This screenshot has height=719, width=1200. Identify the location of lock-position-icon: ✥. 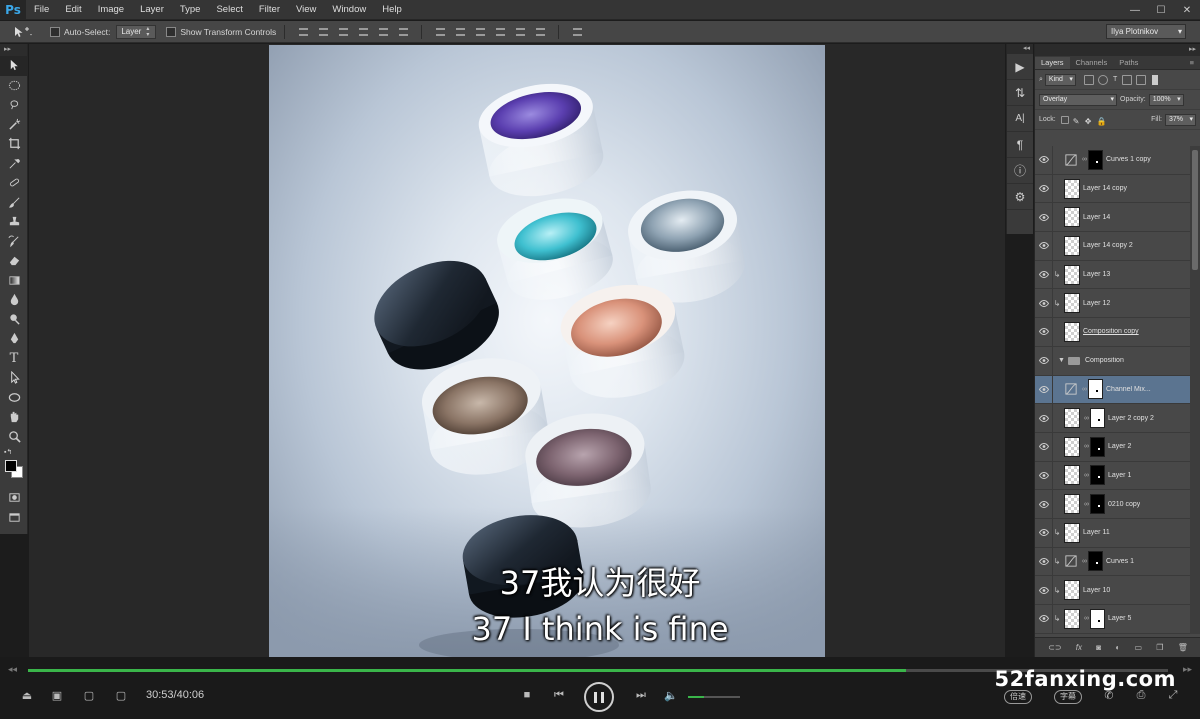
(1089, 121).